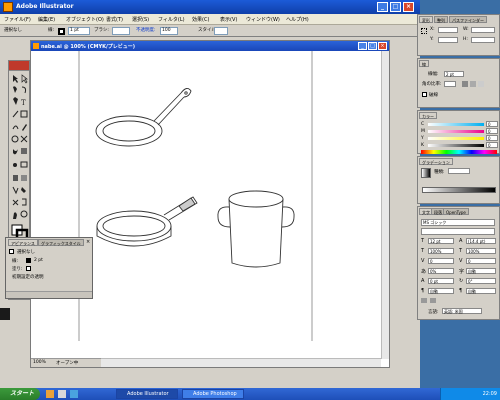  Describe the element at coordinates (79, 31) in the screenshot. I see `stroke-width-field: 1 pt` at that location.